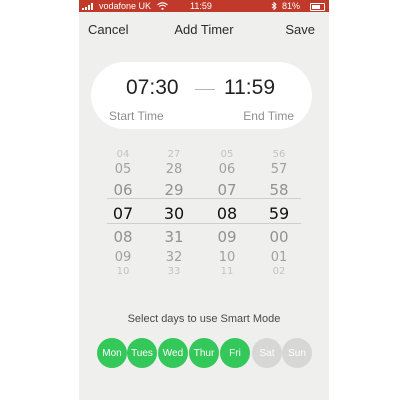 The height and width of the screenshot is (400, 400). I want to click on status-bar: vodafone UK 11:59 81%, so click(204, 6).